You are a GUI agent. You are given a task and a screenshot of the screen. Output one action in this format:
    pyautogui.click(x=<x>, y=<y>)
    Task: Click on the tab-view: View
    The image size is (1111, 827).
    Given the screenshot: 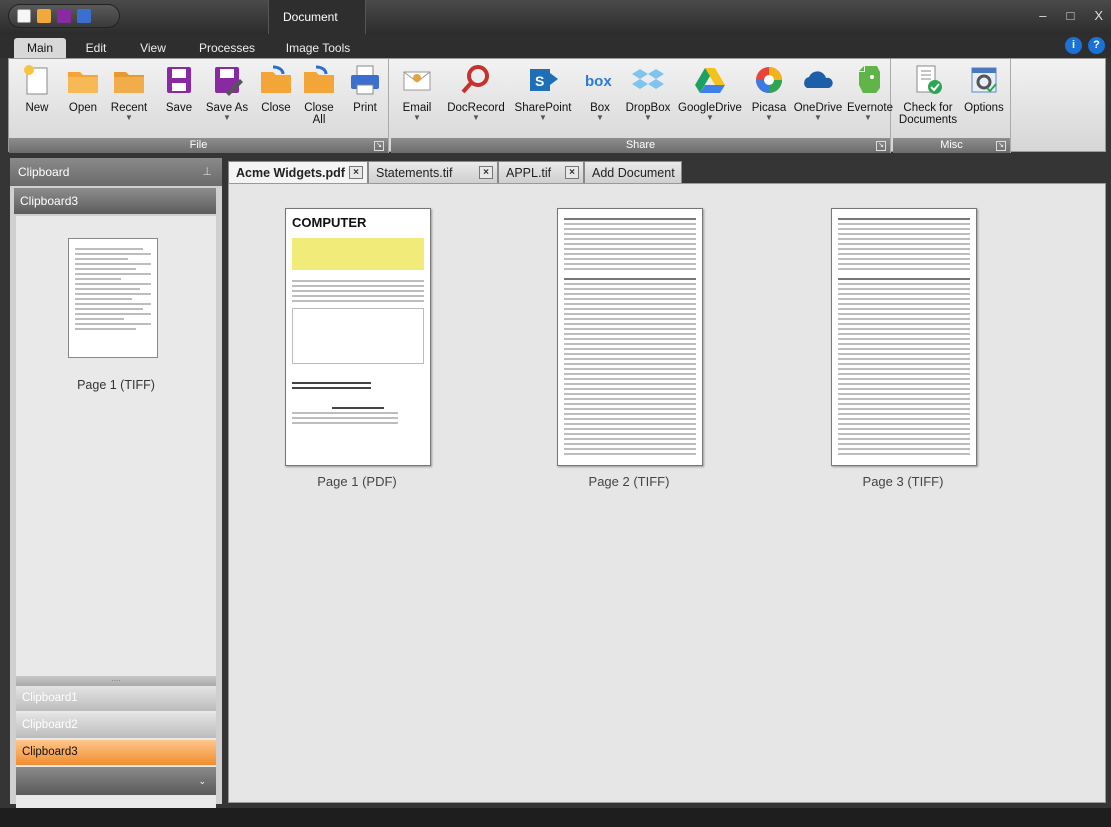 What is the action you would take?
    pyautogui.click(x=153, y=48)
    